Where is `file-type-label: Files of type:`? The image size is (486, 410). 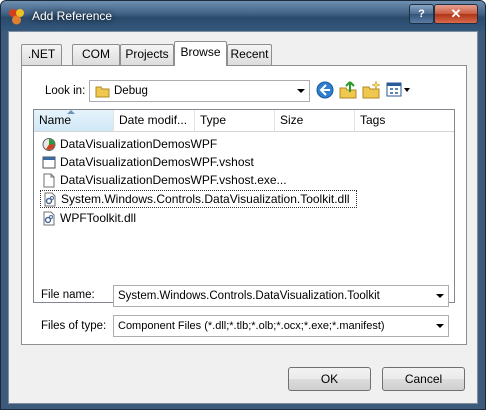 file-type-label: Files of type: is located at coordinates (74, 326).